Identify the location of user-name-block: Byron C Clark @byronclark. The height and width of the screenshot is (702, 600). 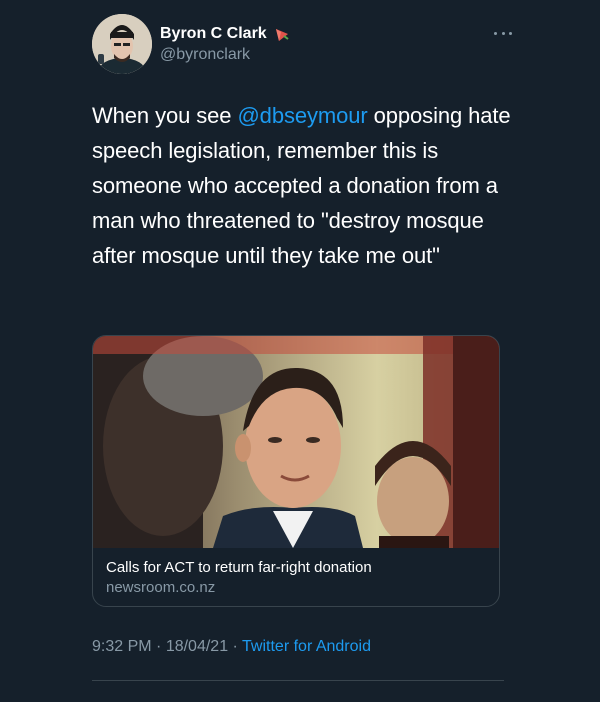
(225, 45).